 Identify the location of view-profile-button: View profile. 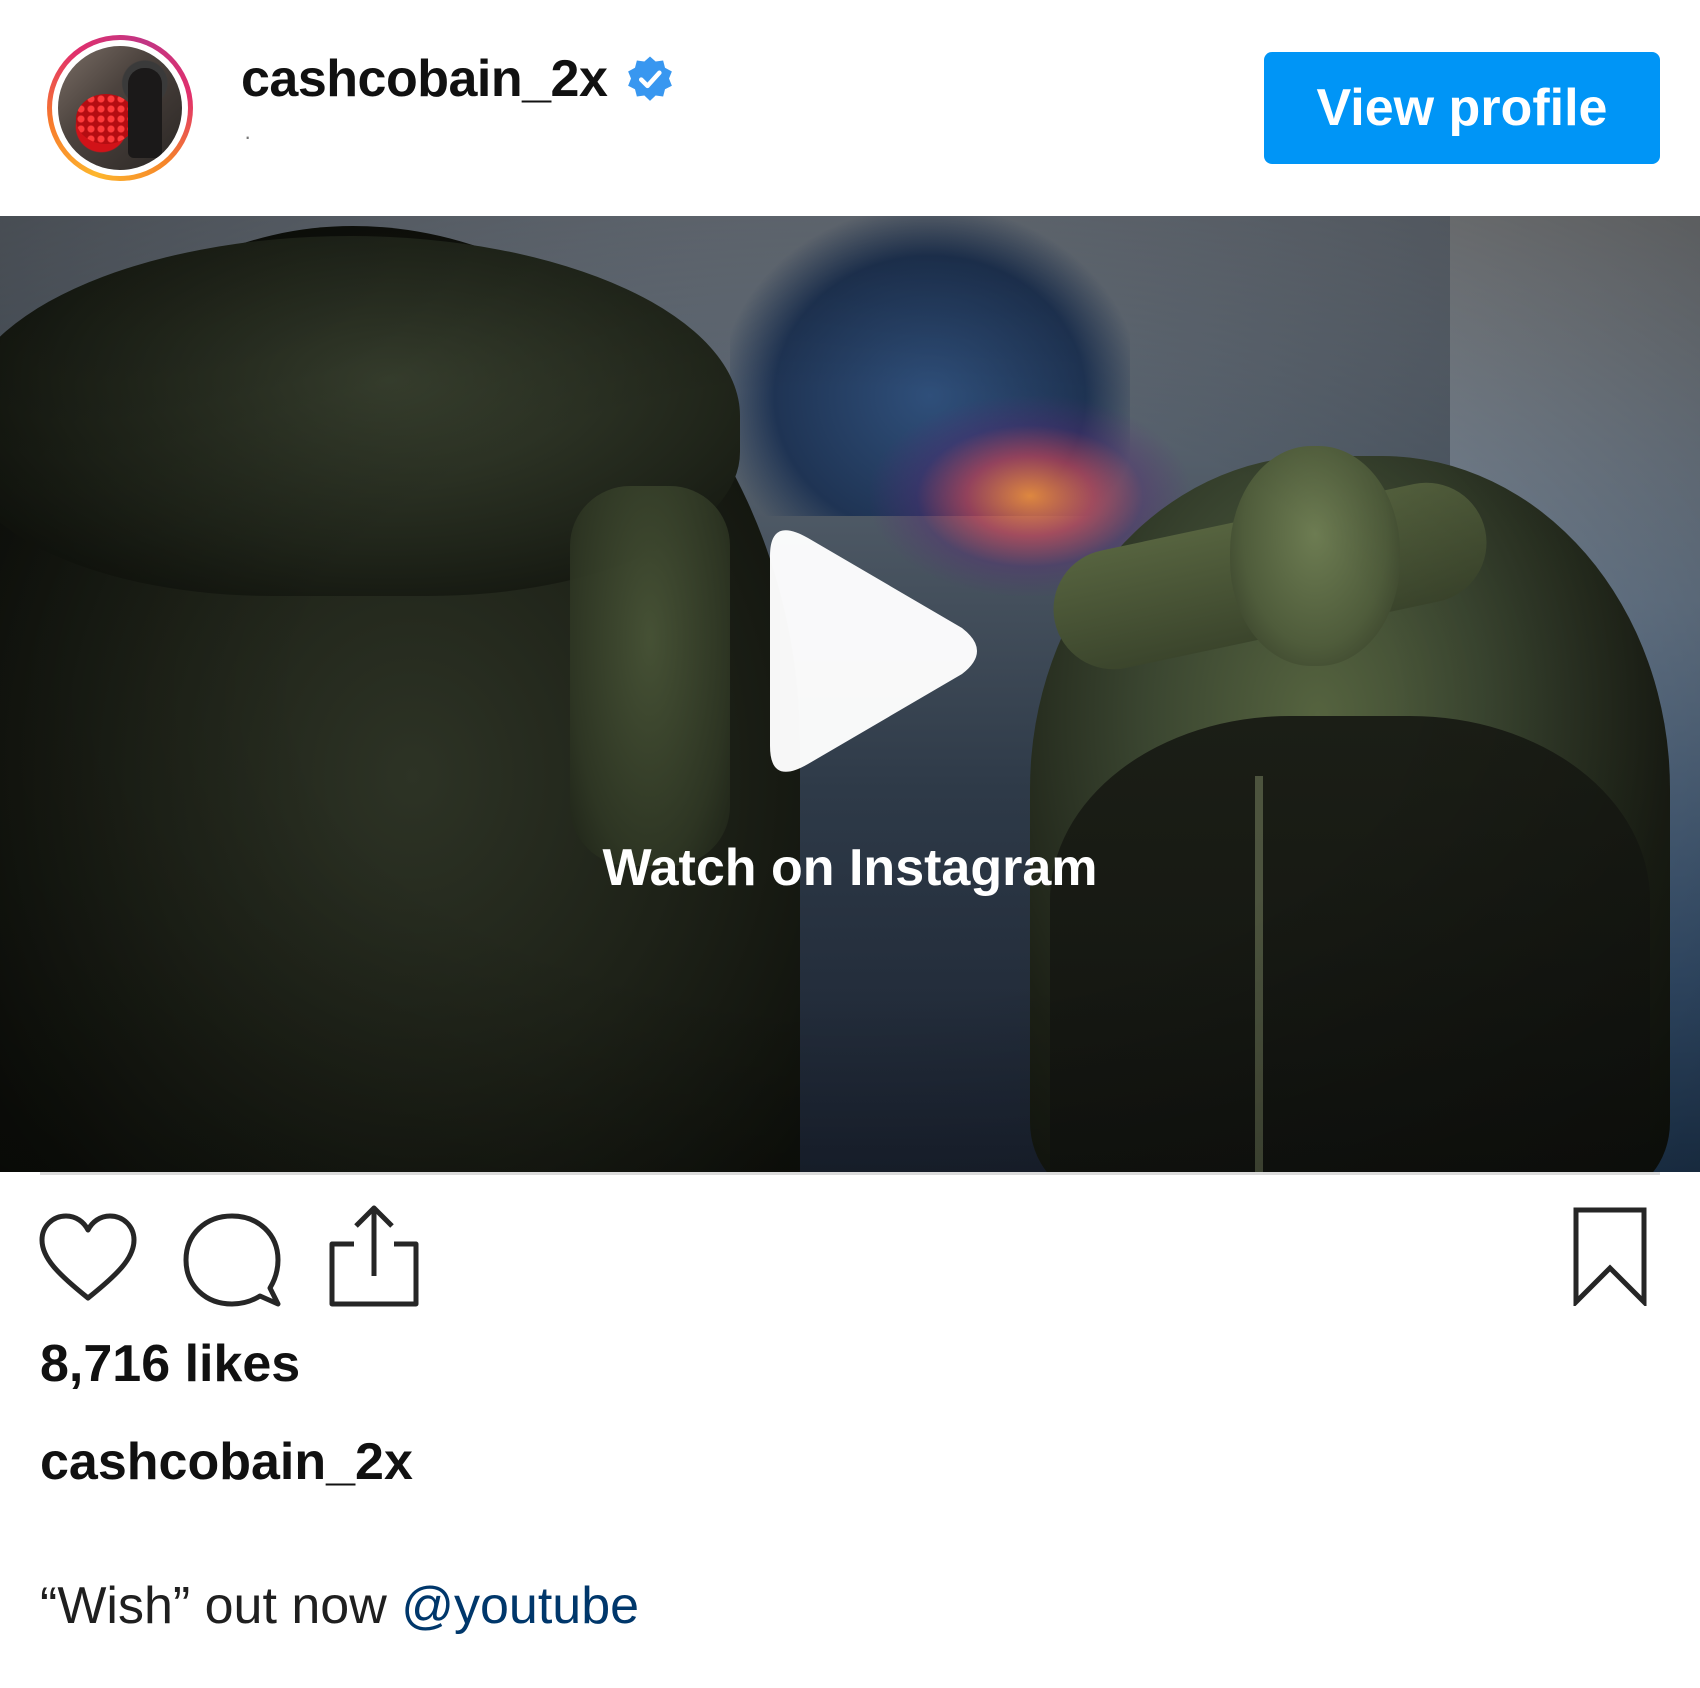
(1462, 108).